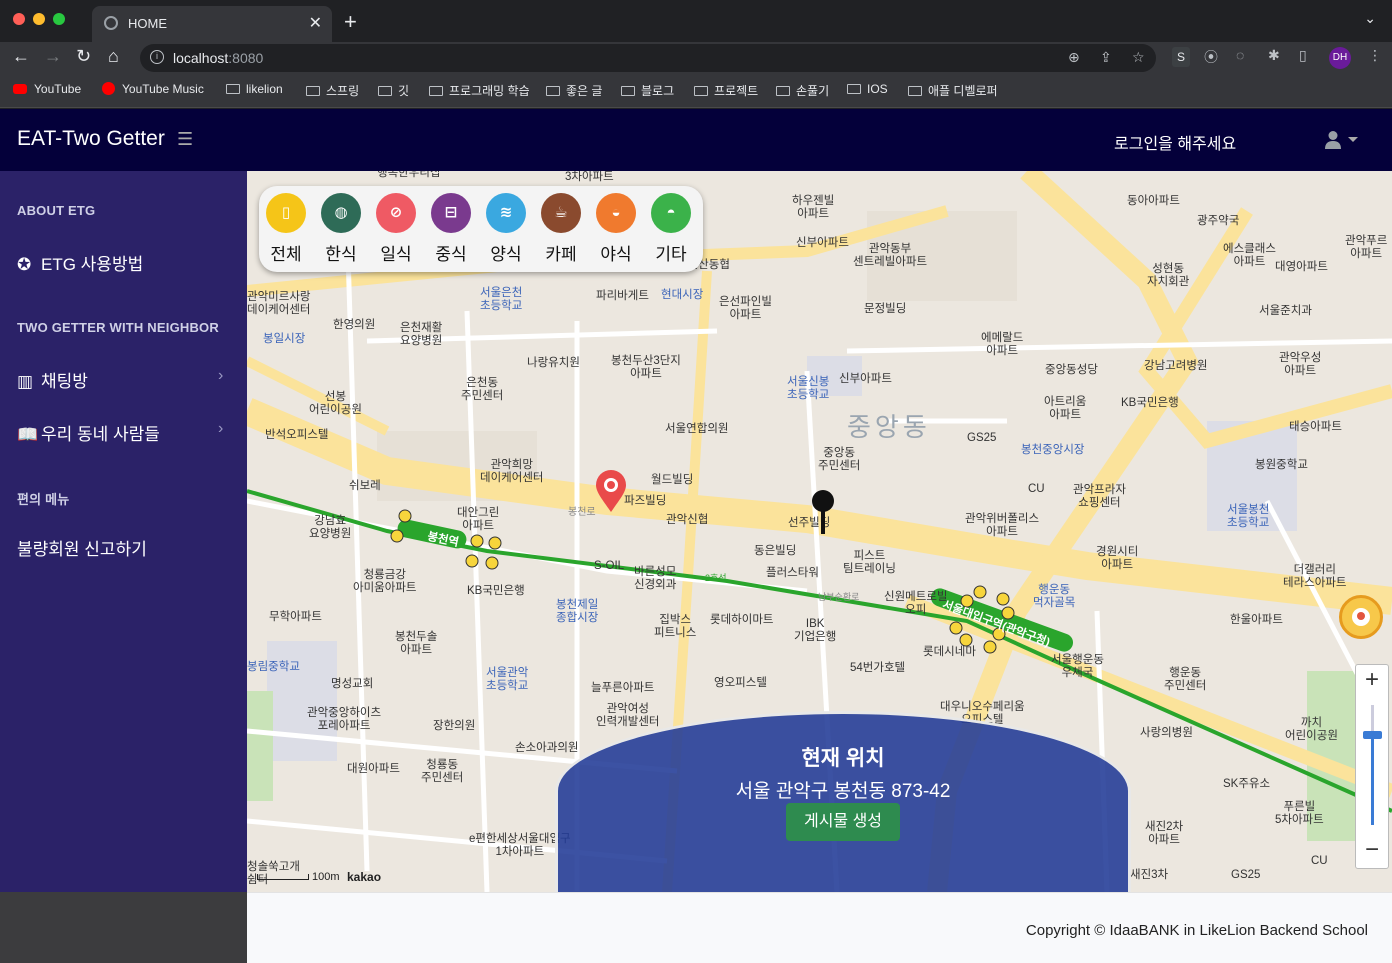  Describe the element at coordinates (1370, 18) in the screenshot. I see `tab-search-icon: ⌄` at that location.